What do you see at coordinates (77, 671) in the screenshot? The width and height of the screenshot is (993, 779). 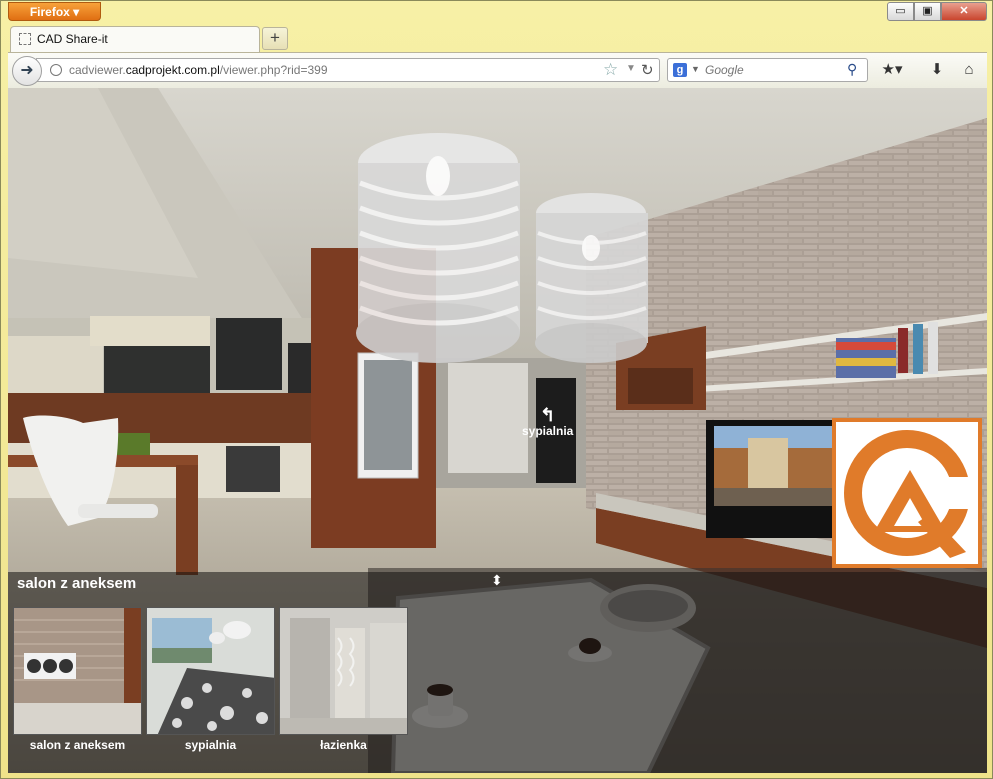 I see `thumbnail-salon` at bounding box center [77, 671].